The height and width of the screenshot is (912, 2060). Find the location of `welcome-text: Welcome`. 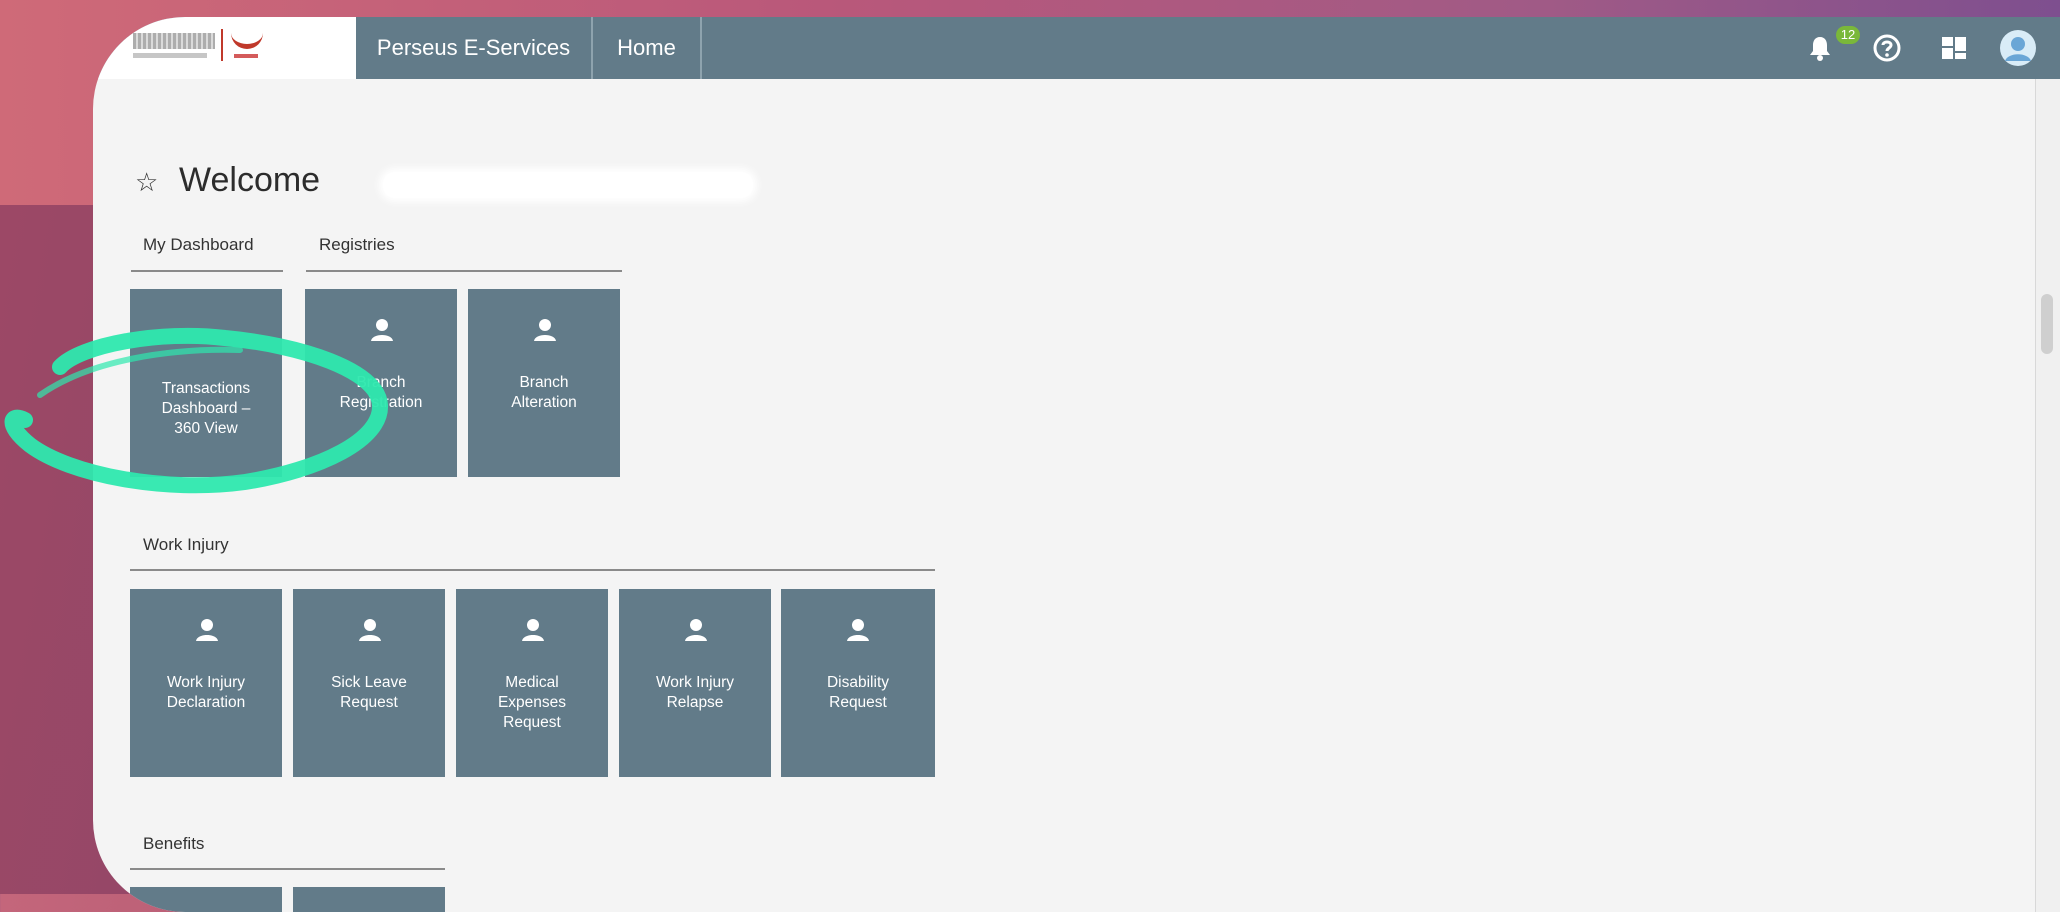

welcome-text: Welcome is located at coordinates (250, 180).